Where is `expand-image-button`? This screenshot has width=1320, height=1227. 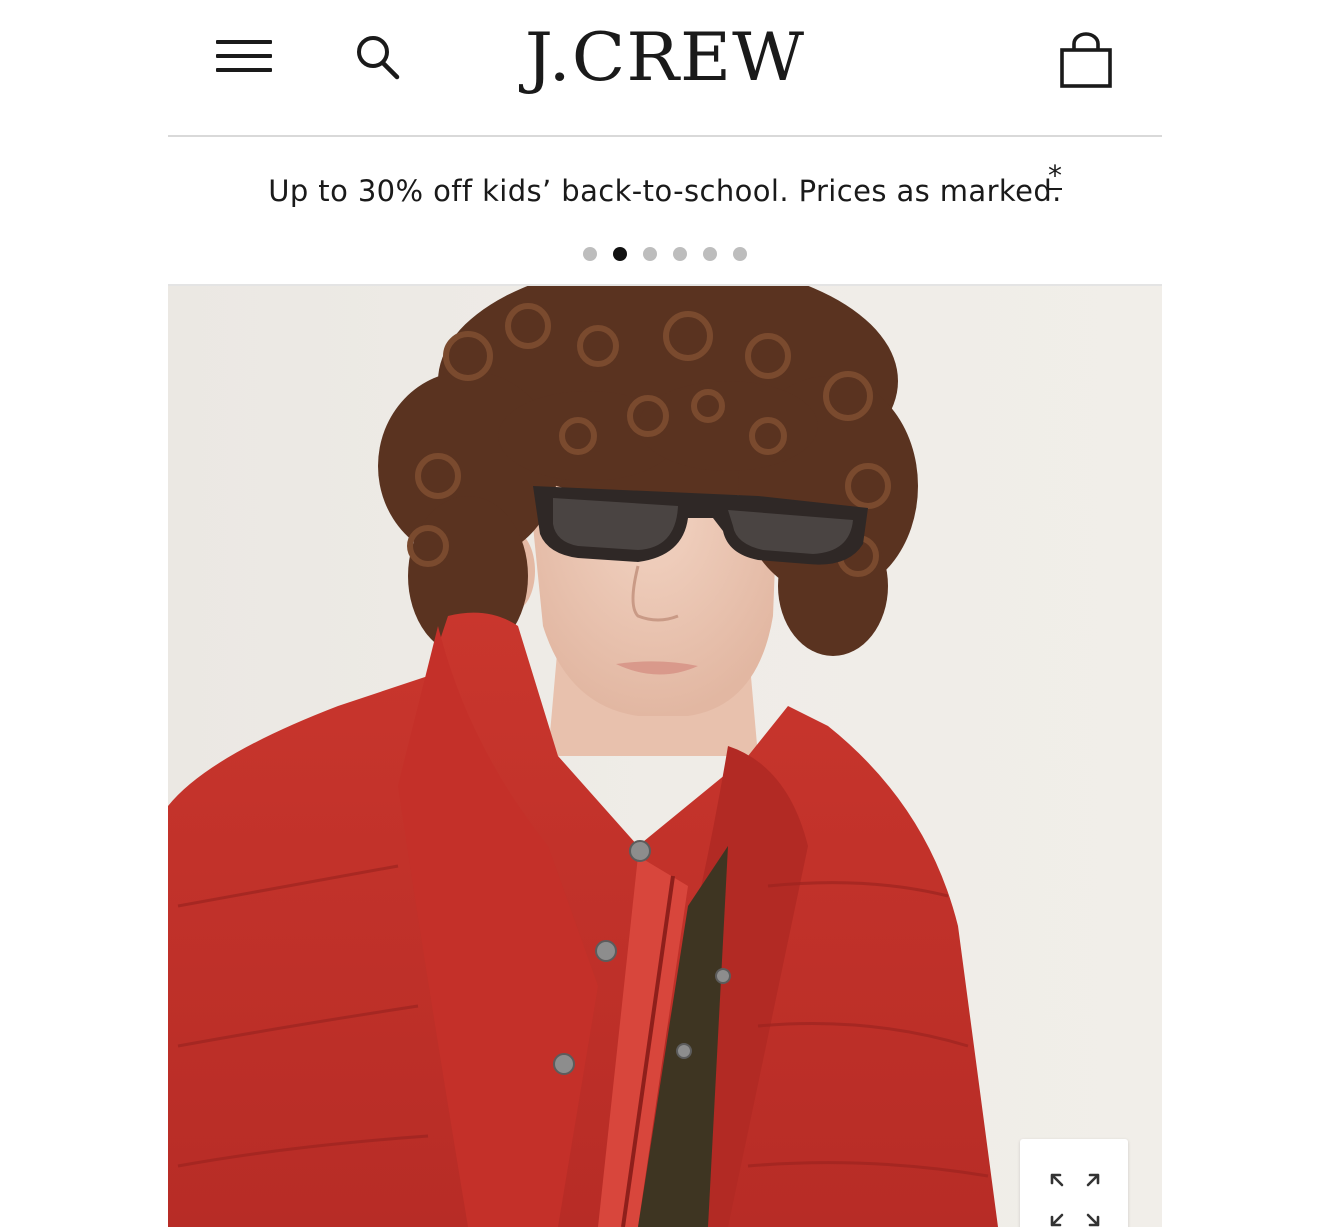
expand-image-button is located at coordinates (1074, 1183).